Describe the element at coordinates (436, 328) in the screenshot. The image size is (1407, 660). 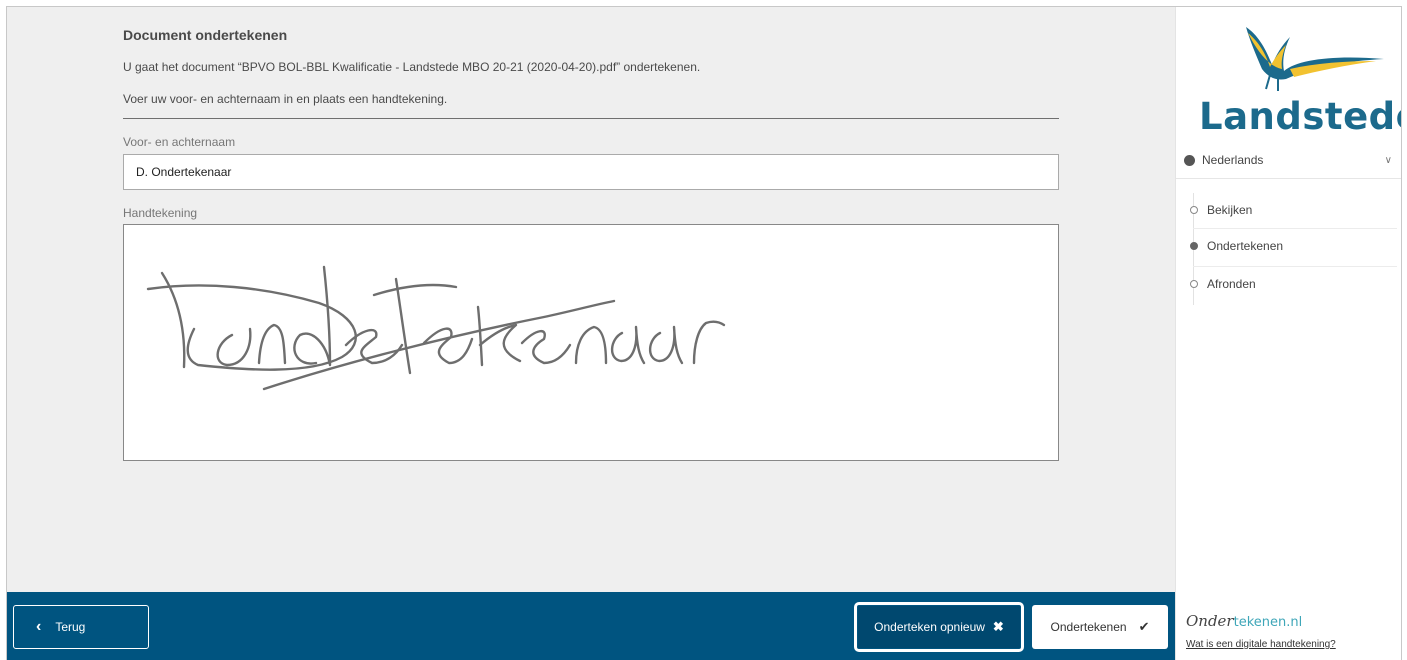
I see `signature-drawing` at that location.